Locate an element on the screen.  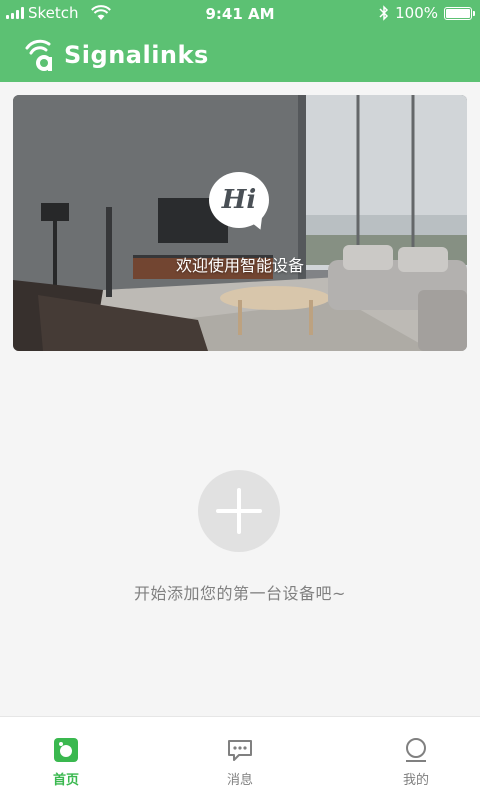
top-bar: Sketch 9:41 AM 100% Signalinks is located at coordinates (240, 41).